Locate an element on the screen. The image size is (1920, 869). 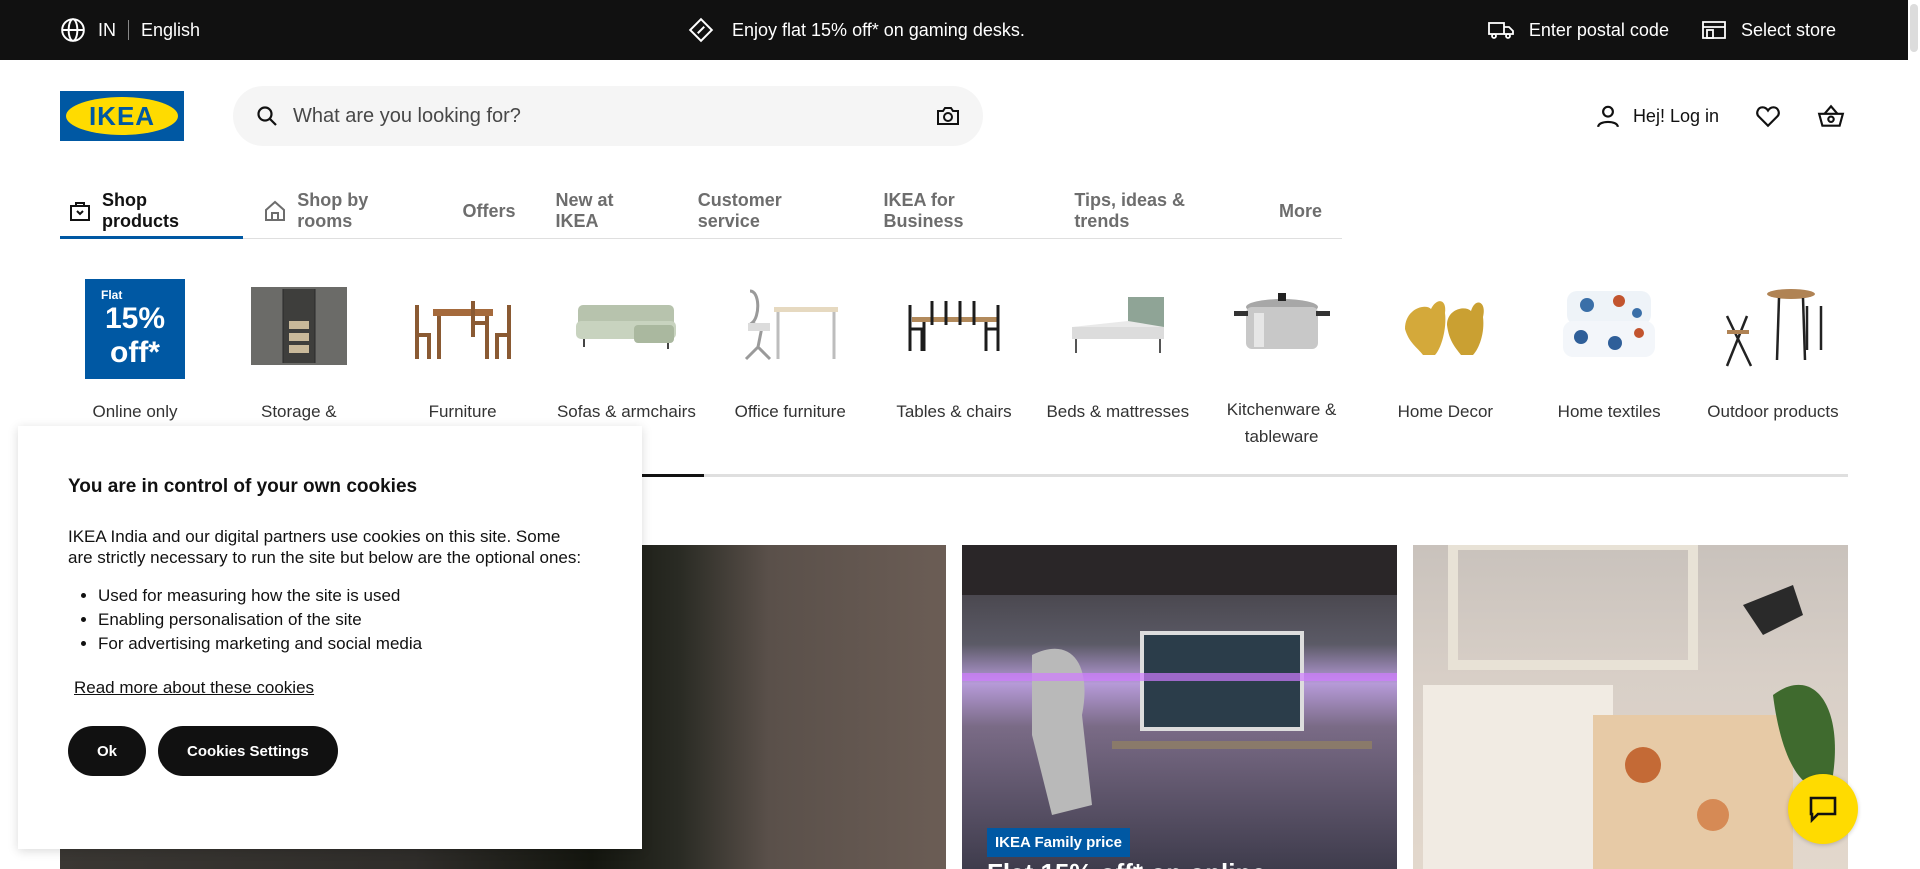
pot-icon is located at coordinates (1281, 321).